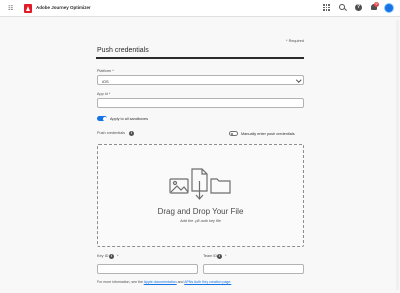  I want to click on folder-icon, so click(220, 186).